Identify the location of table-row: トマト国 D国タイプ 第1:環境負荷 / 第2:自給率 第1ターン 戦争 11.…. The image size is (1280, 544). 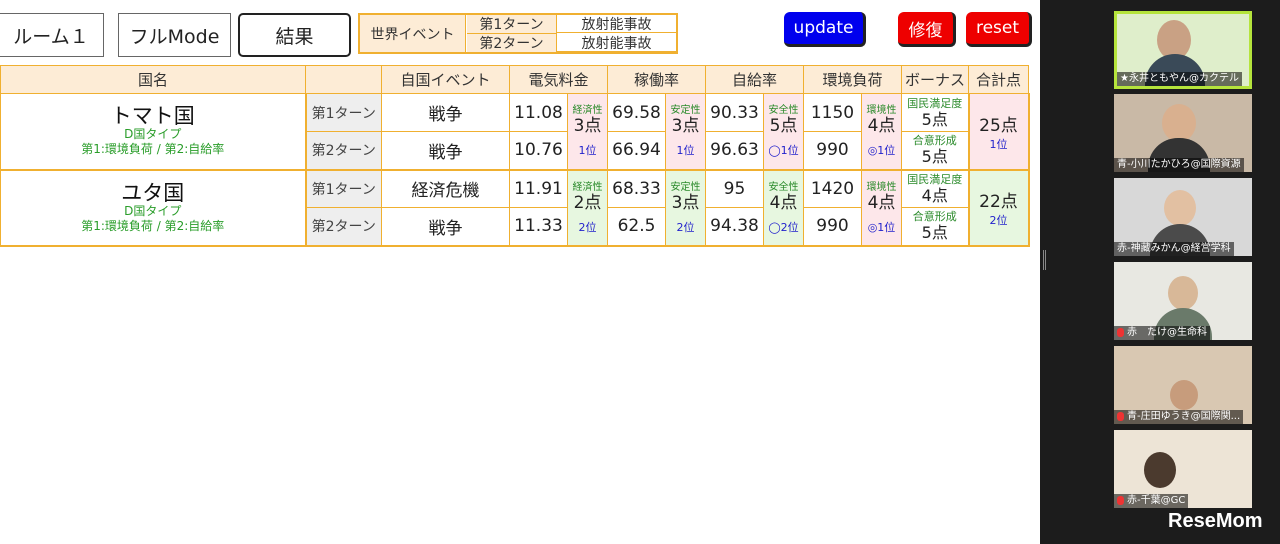
(515, 132).